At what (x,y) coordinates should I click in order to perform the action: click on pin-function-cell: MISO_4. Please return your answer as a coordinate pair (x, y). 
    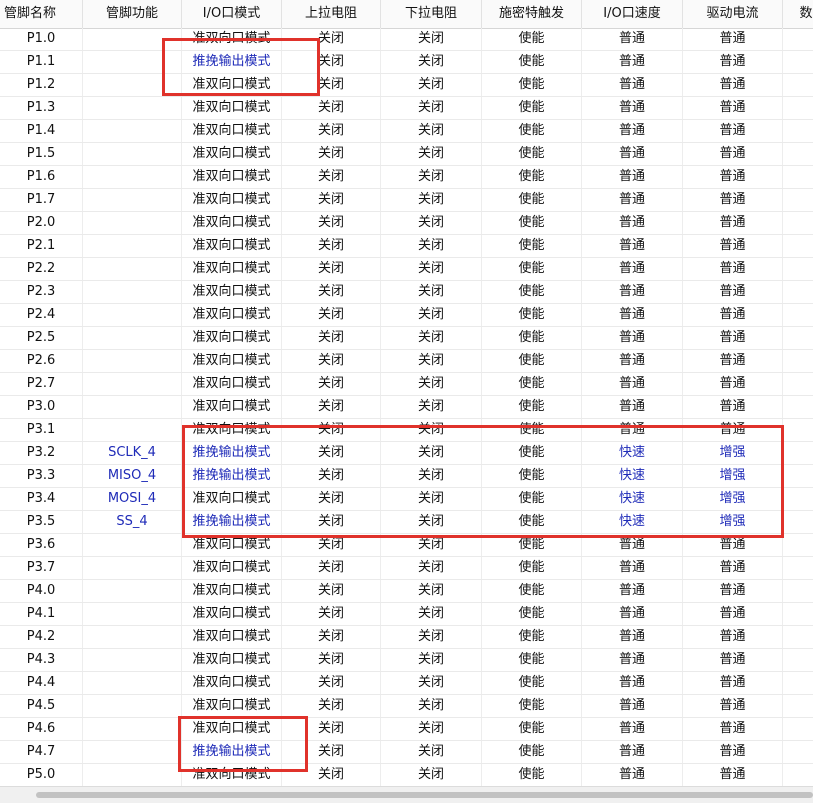
    Looking at the image, I should click on (132, 476).